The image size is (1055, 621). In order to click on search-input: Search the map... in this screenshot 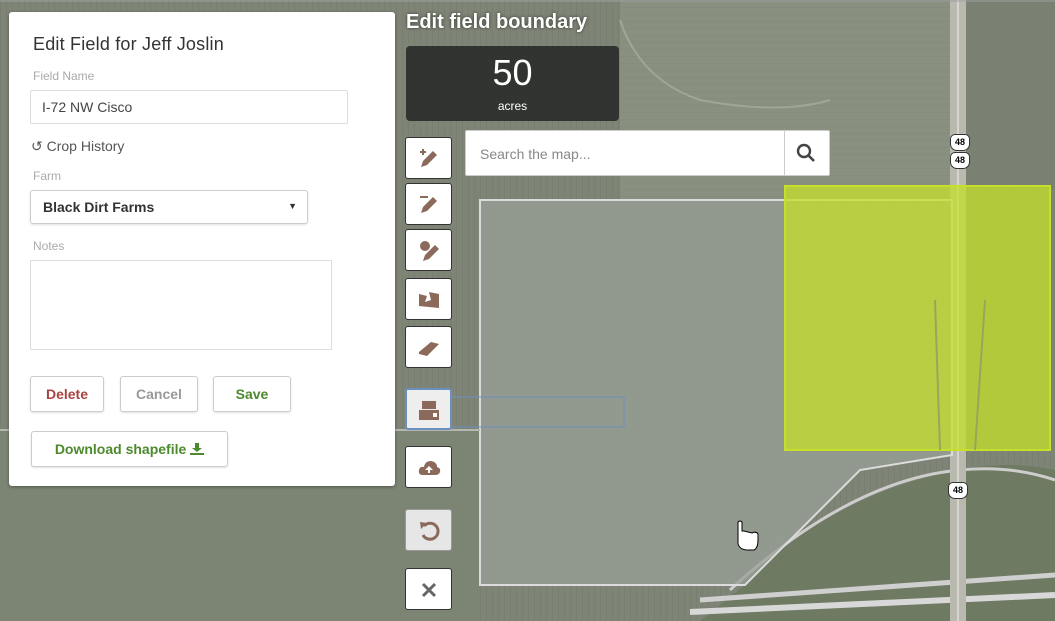, I will do `click(535, 154)`.